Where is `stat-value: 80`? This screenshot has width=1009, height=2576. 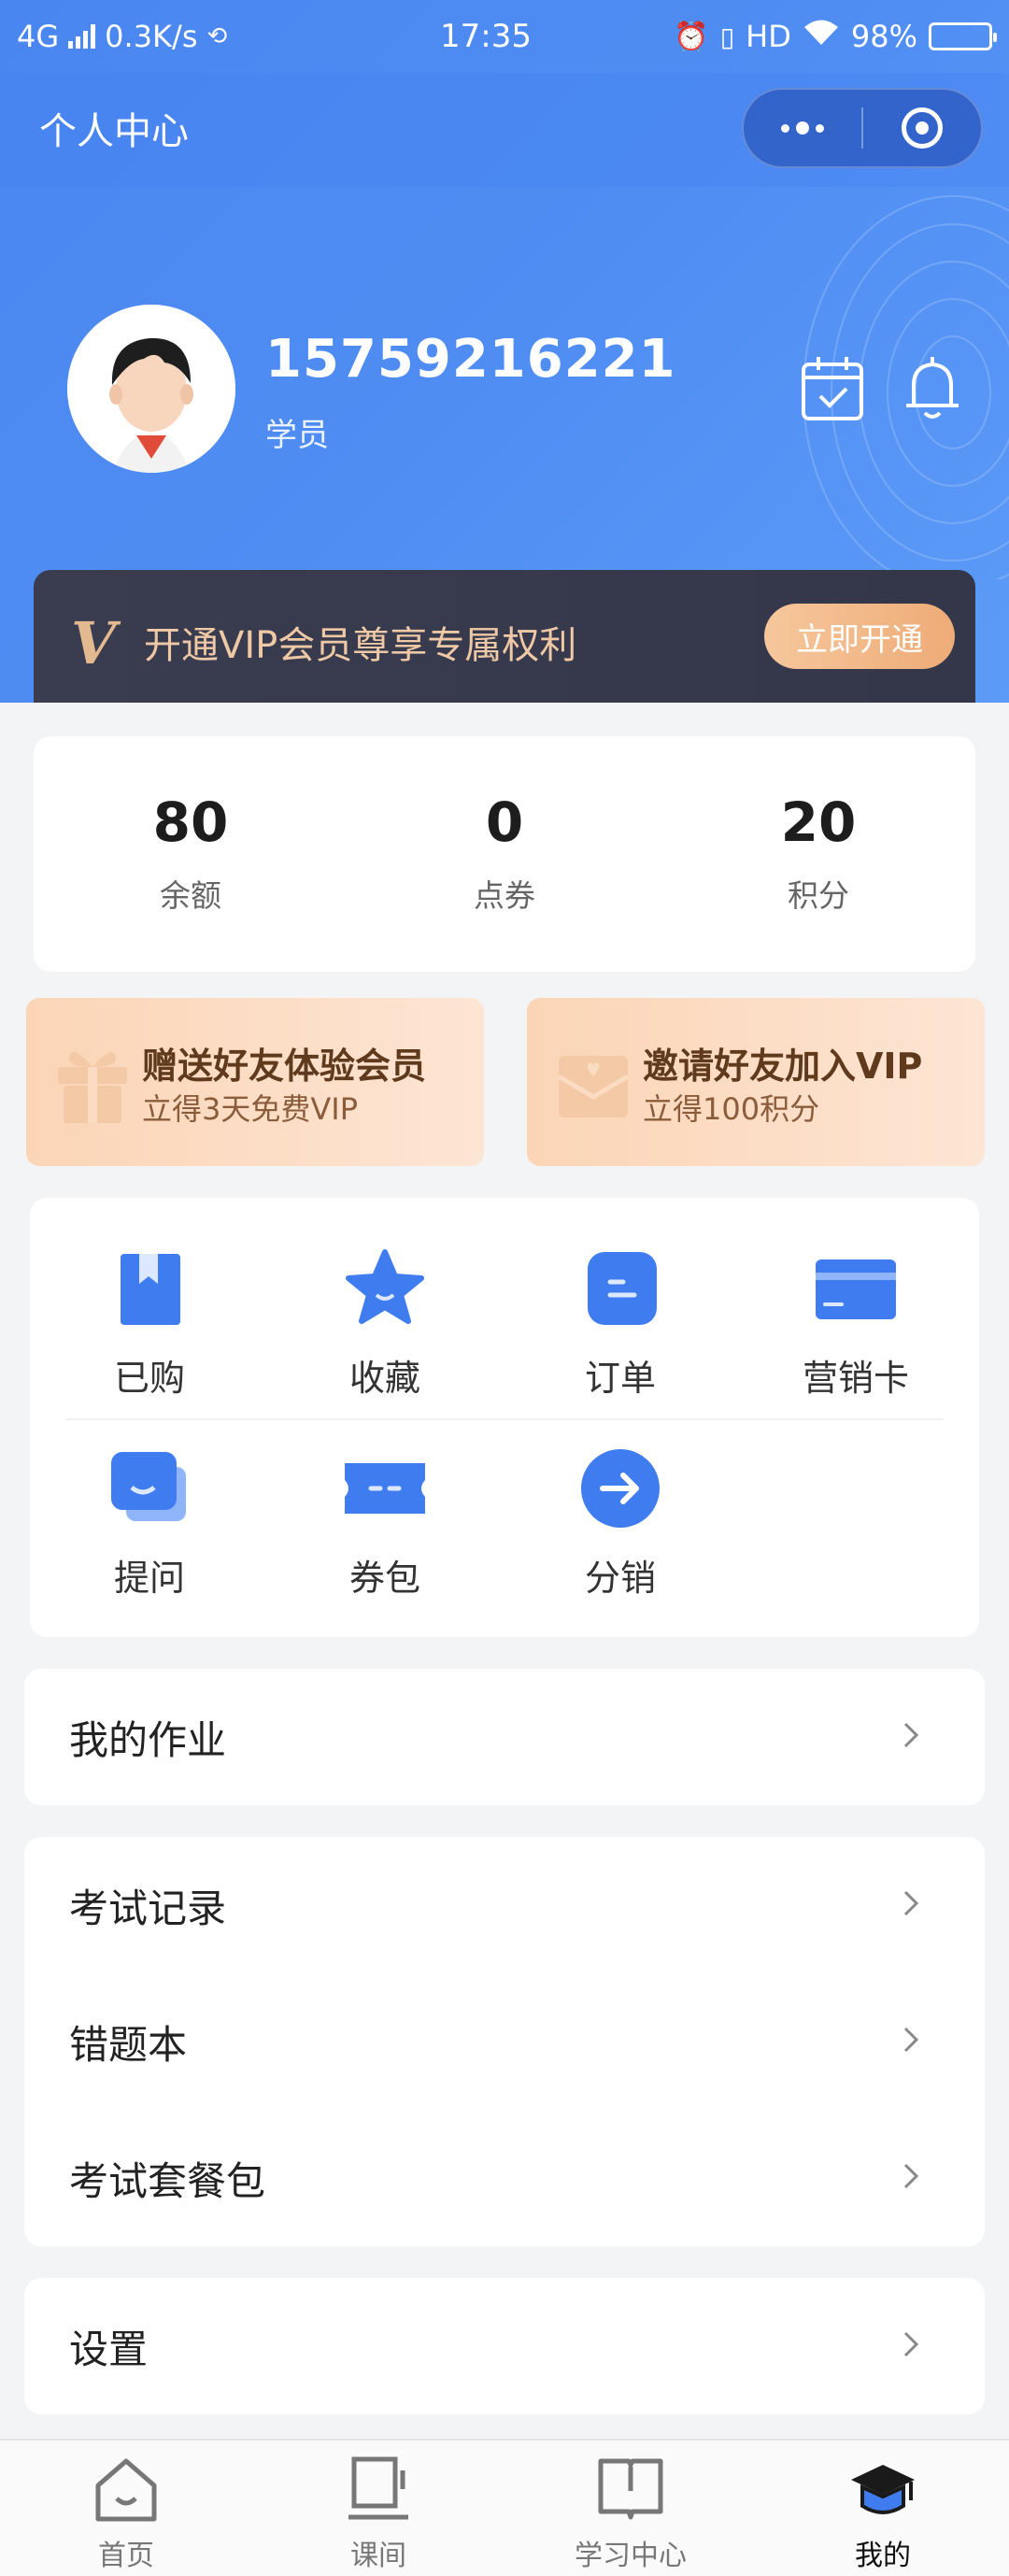
stat-value: 80 is located at coordinates (190, 822).